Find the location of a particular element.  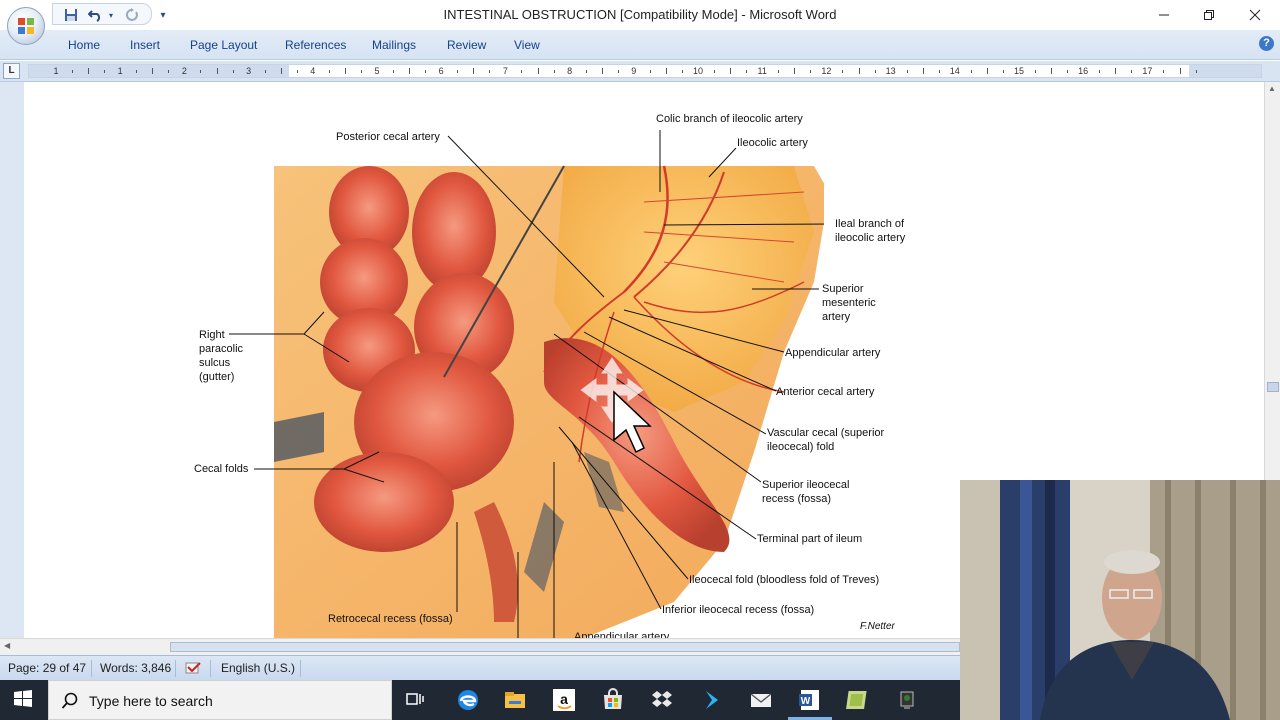

tab-review: Review is located at coordinates (466, 45).